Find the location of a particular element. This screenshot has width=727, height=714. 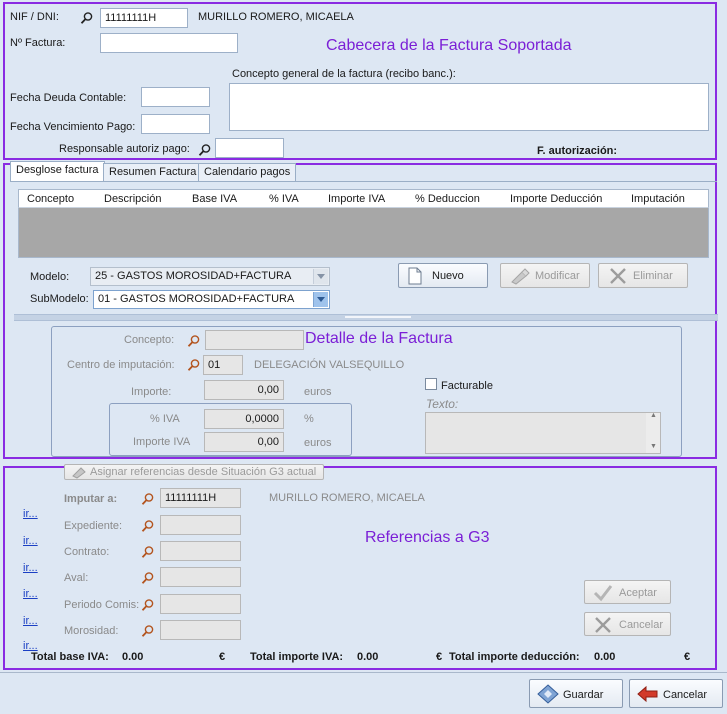

auth-date-label: F. autorización: is located at coordinates (577, 151).